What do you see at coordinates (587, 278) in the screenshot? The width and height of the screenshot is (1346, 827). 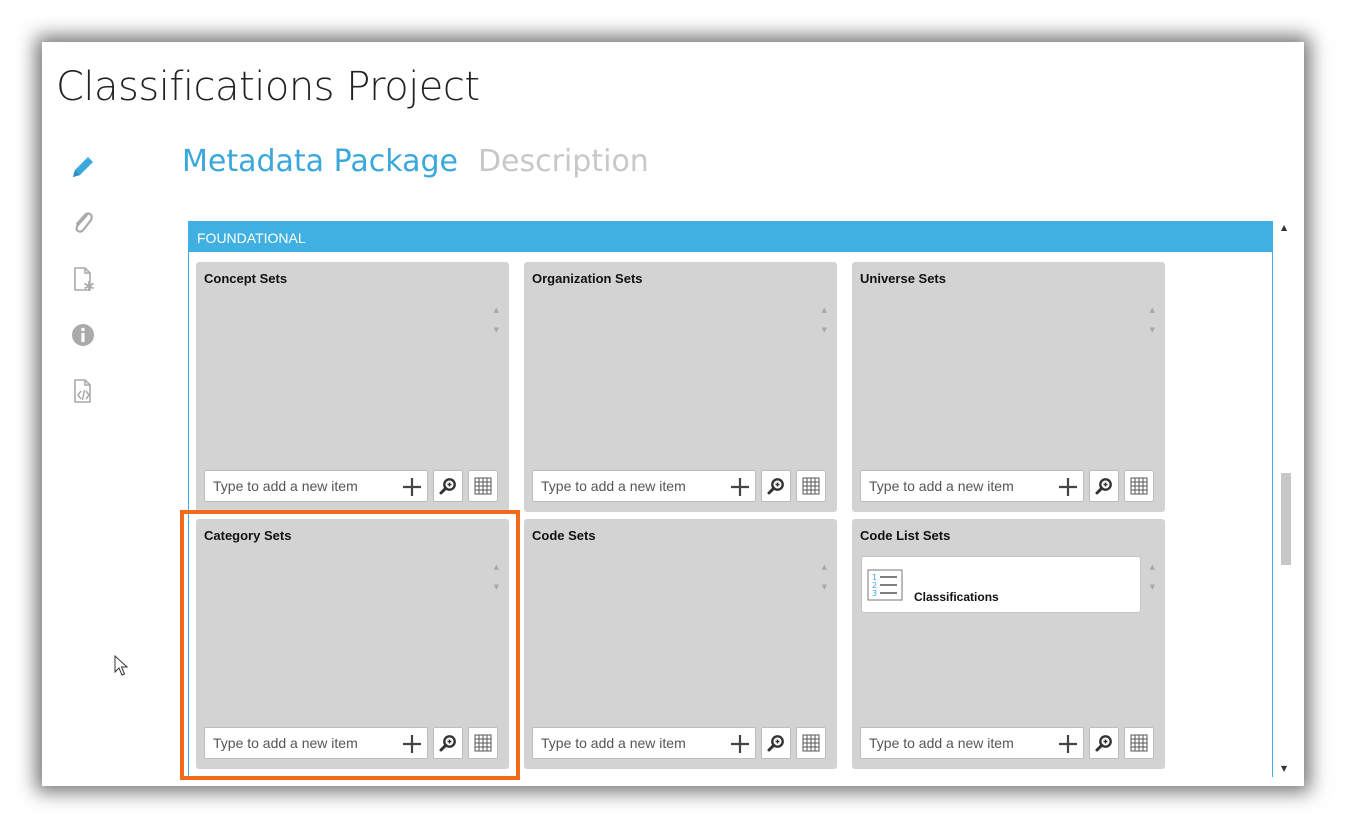 I see `panel-title: Organization Sets` at bounding box center [587, 278].